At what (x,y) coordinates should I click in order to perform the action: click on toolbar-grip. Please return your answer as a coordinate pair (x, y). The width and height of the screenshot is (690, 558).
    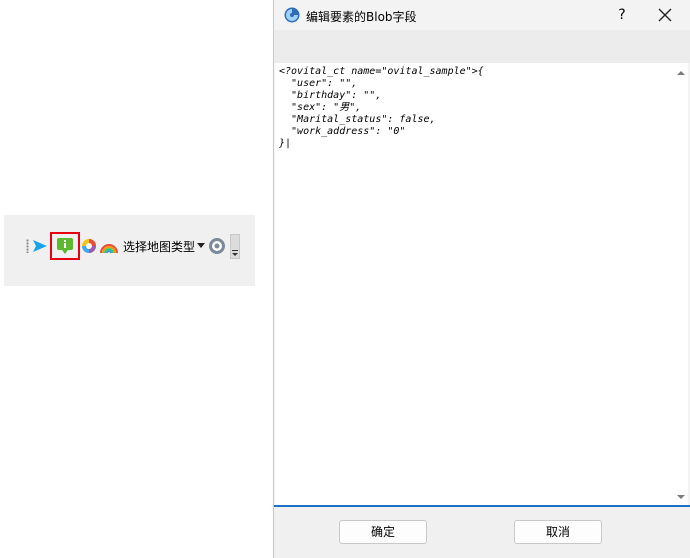
    Looking at the image, I should click on (27, 246).